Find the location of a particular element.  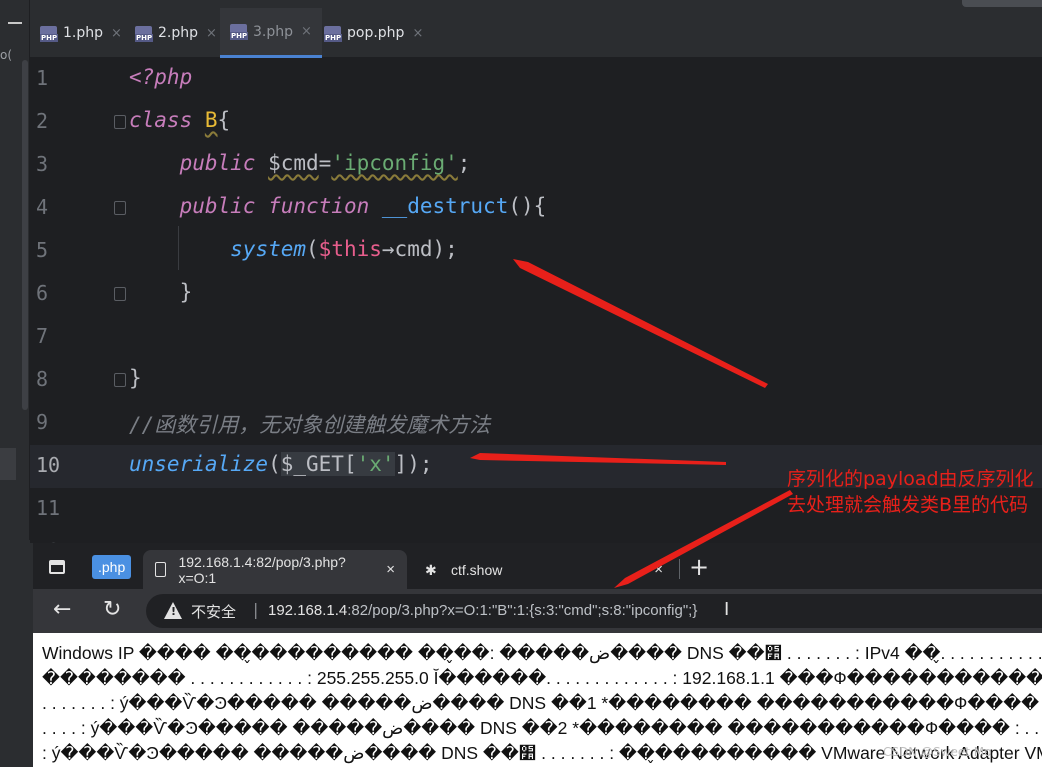

code-text: class B{ is located at coordinates (180, 120).